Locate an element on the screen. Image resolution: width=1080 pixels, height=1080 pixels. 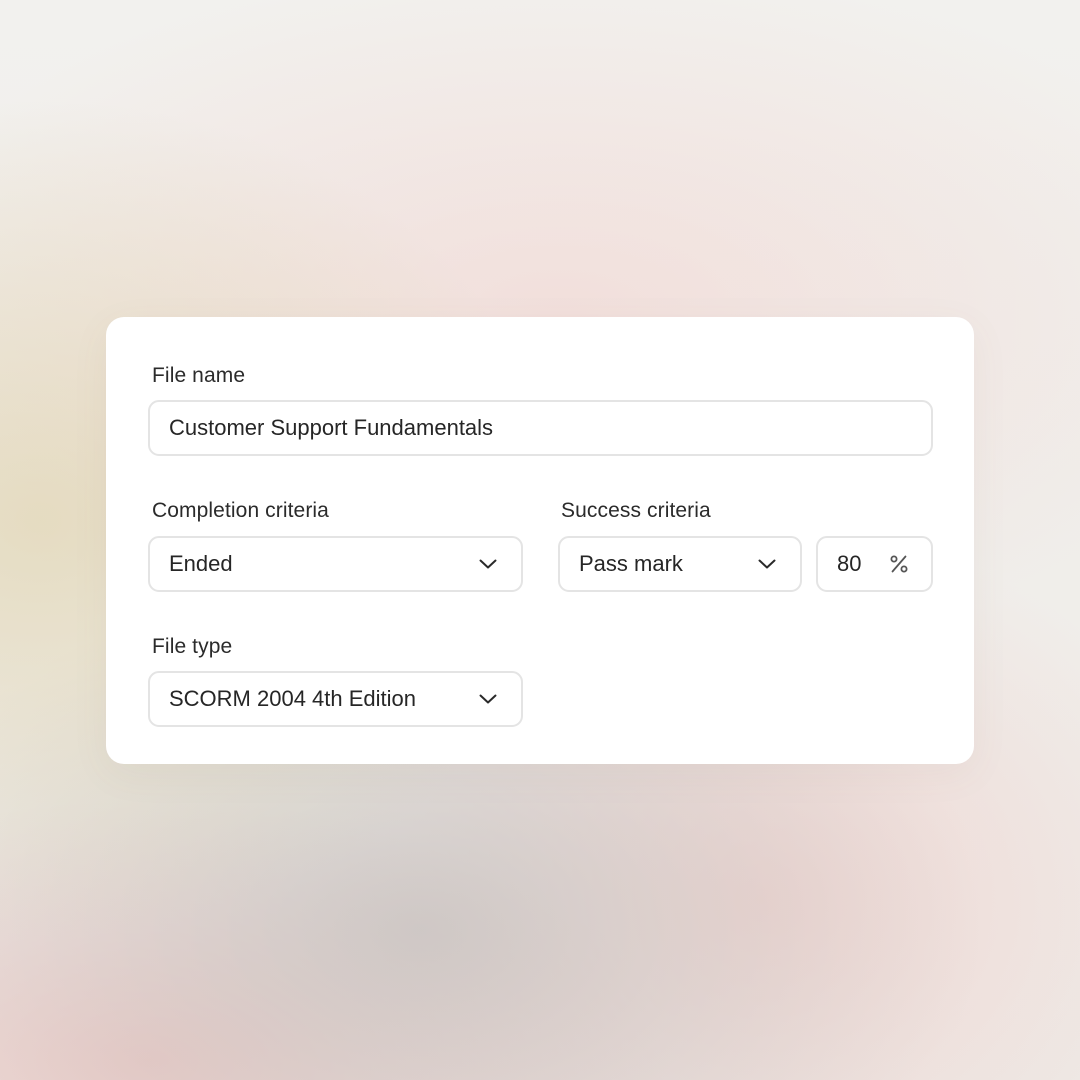
success-criteria-value: Pass mark is located at coordinates (631, 563).